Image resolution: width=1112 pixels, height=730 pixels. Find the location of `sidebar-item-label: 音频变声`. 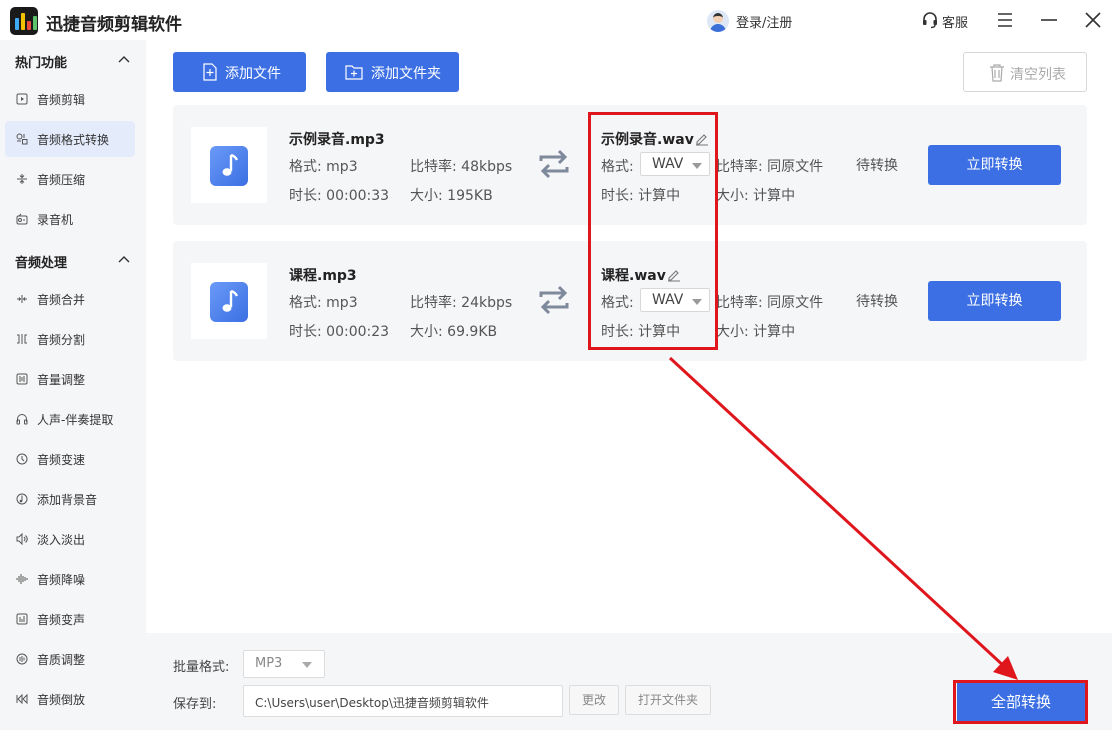

sidebar-item-label: 音频变声 is located at coordinates (61, 620).